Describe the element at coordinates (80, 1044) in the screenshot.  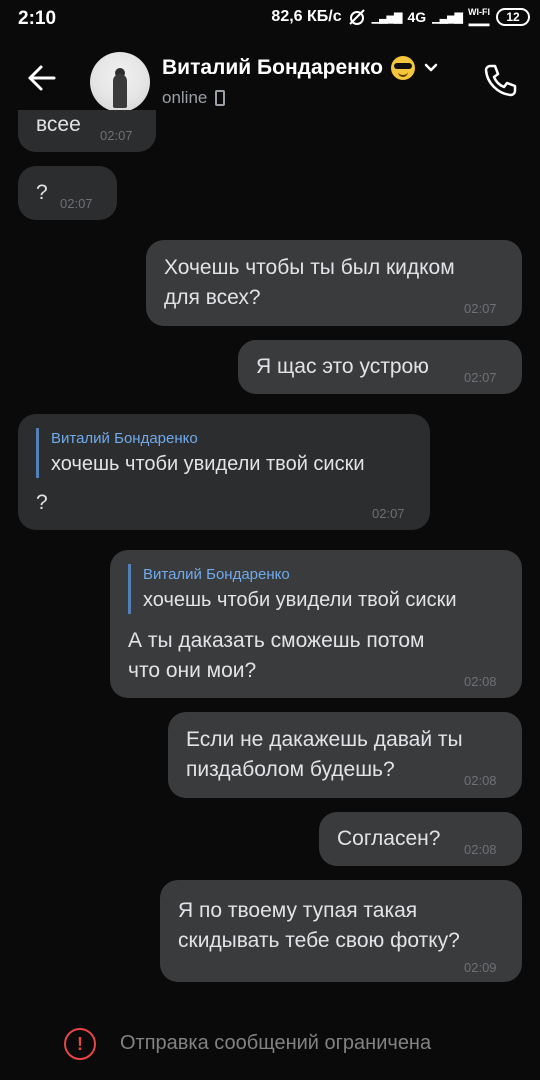
I see `warning-icon: !` at that location.